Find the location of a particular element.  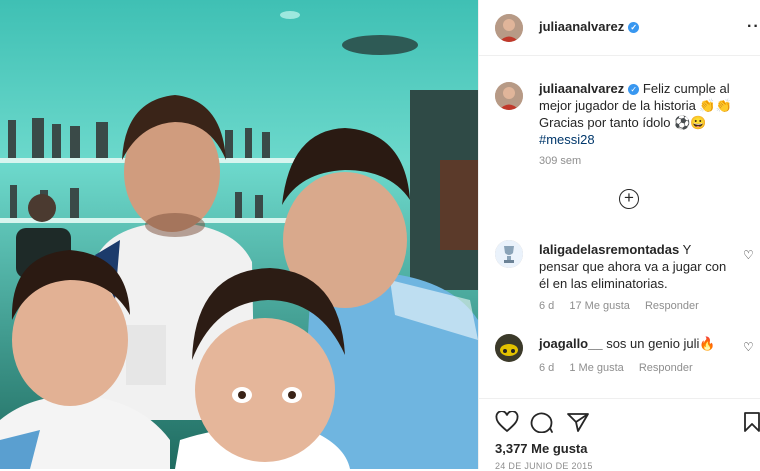

likes-count: 3,377 Me gusta is located at coordinates (541, 448).